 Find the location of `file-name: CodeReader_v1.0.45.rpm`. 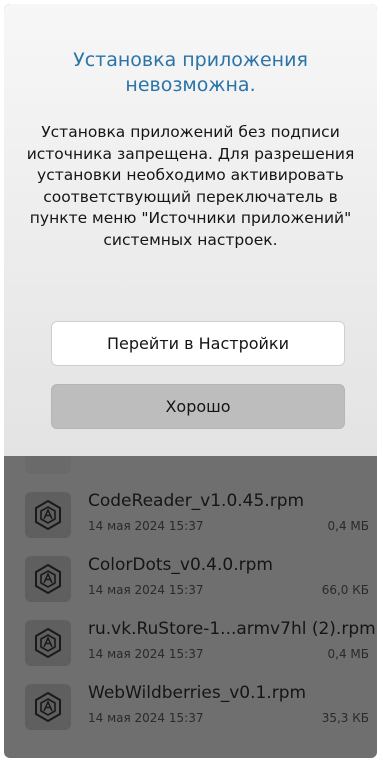

file-name: CodeReader_v1.0.45.rpm is located at coordinates (196, 501).